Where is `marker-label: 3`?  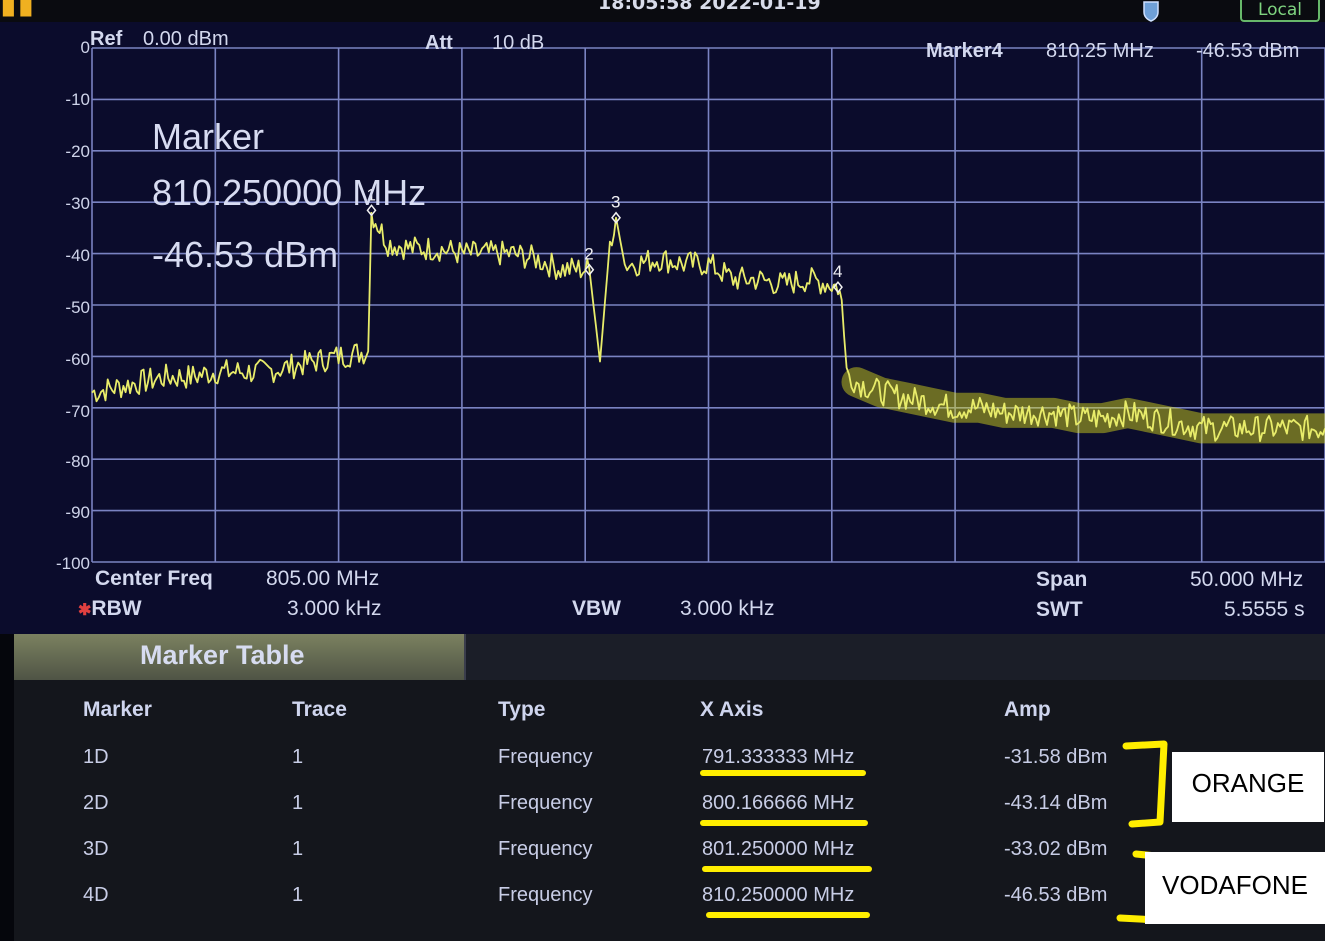 marker-label: 3 is located at coordinates (615, 202).